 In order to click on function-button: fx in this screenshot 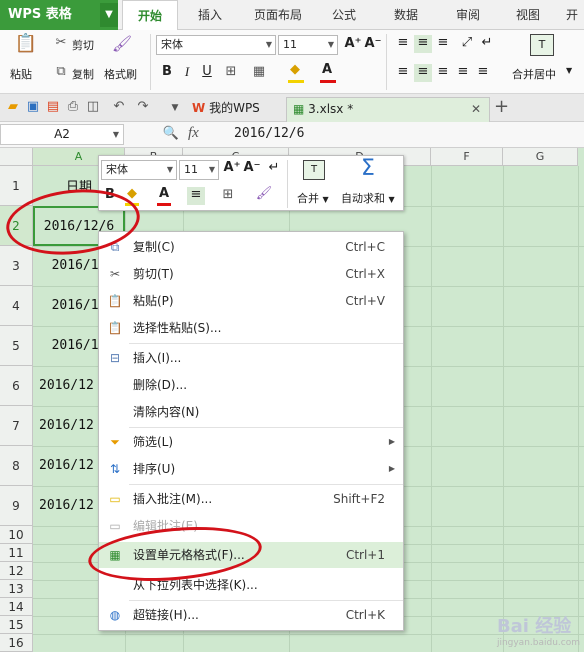, I will do `click(193, 133)`.